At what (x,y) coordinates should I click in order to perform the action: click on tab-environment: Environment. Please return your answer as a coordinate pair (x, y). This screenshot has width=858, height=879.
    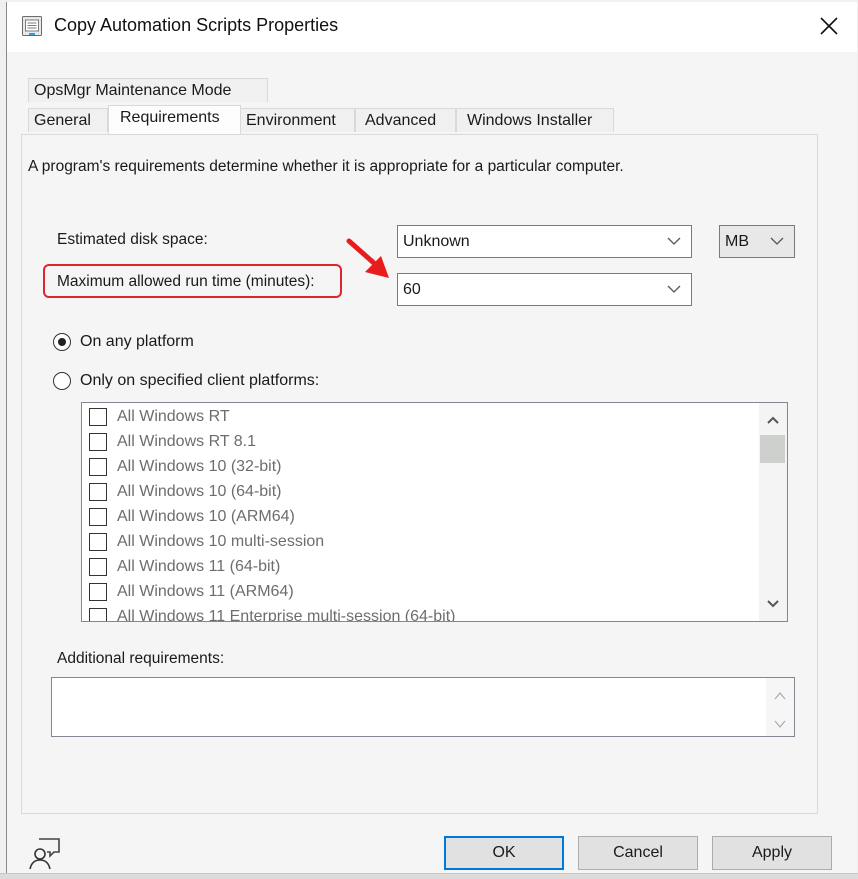
    Looking at the image, I should click on (297, 120).